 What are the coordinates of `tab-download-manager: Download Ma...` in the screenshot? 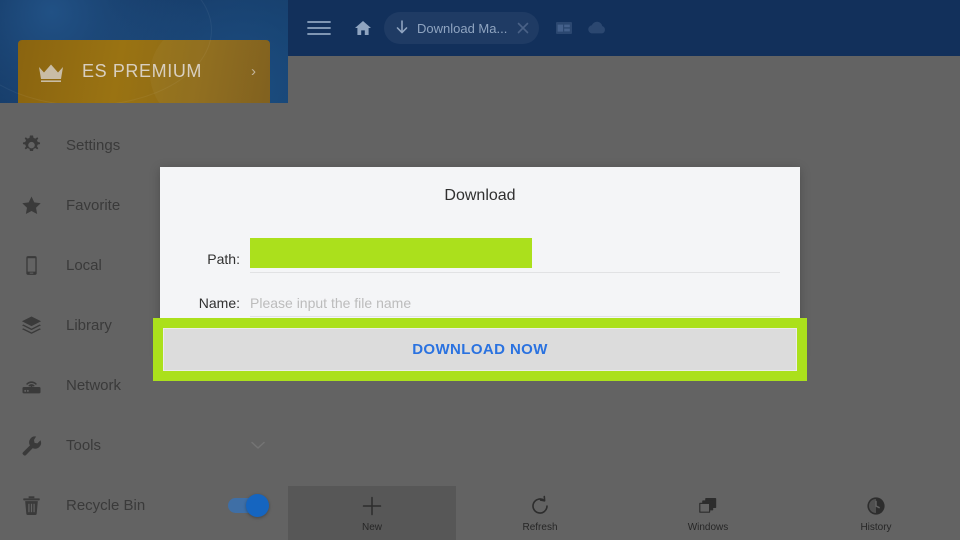 It's located at (462, 28).